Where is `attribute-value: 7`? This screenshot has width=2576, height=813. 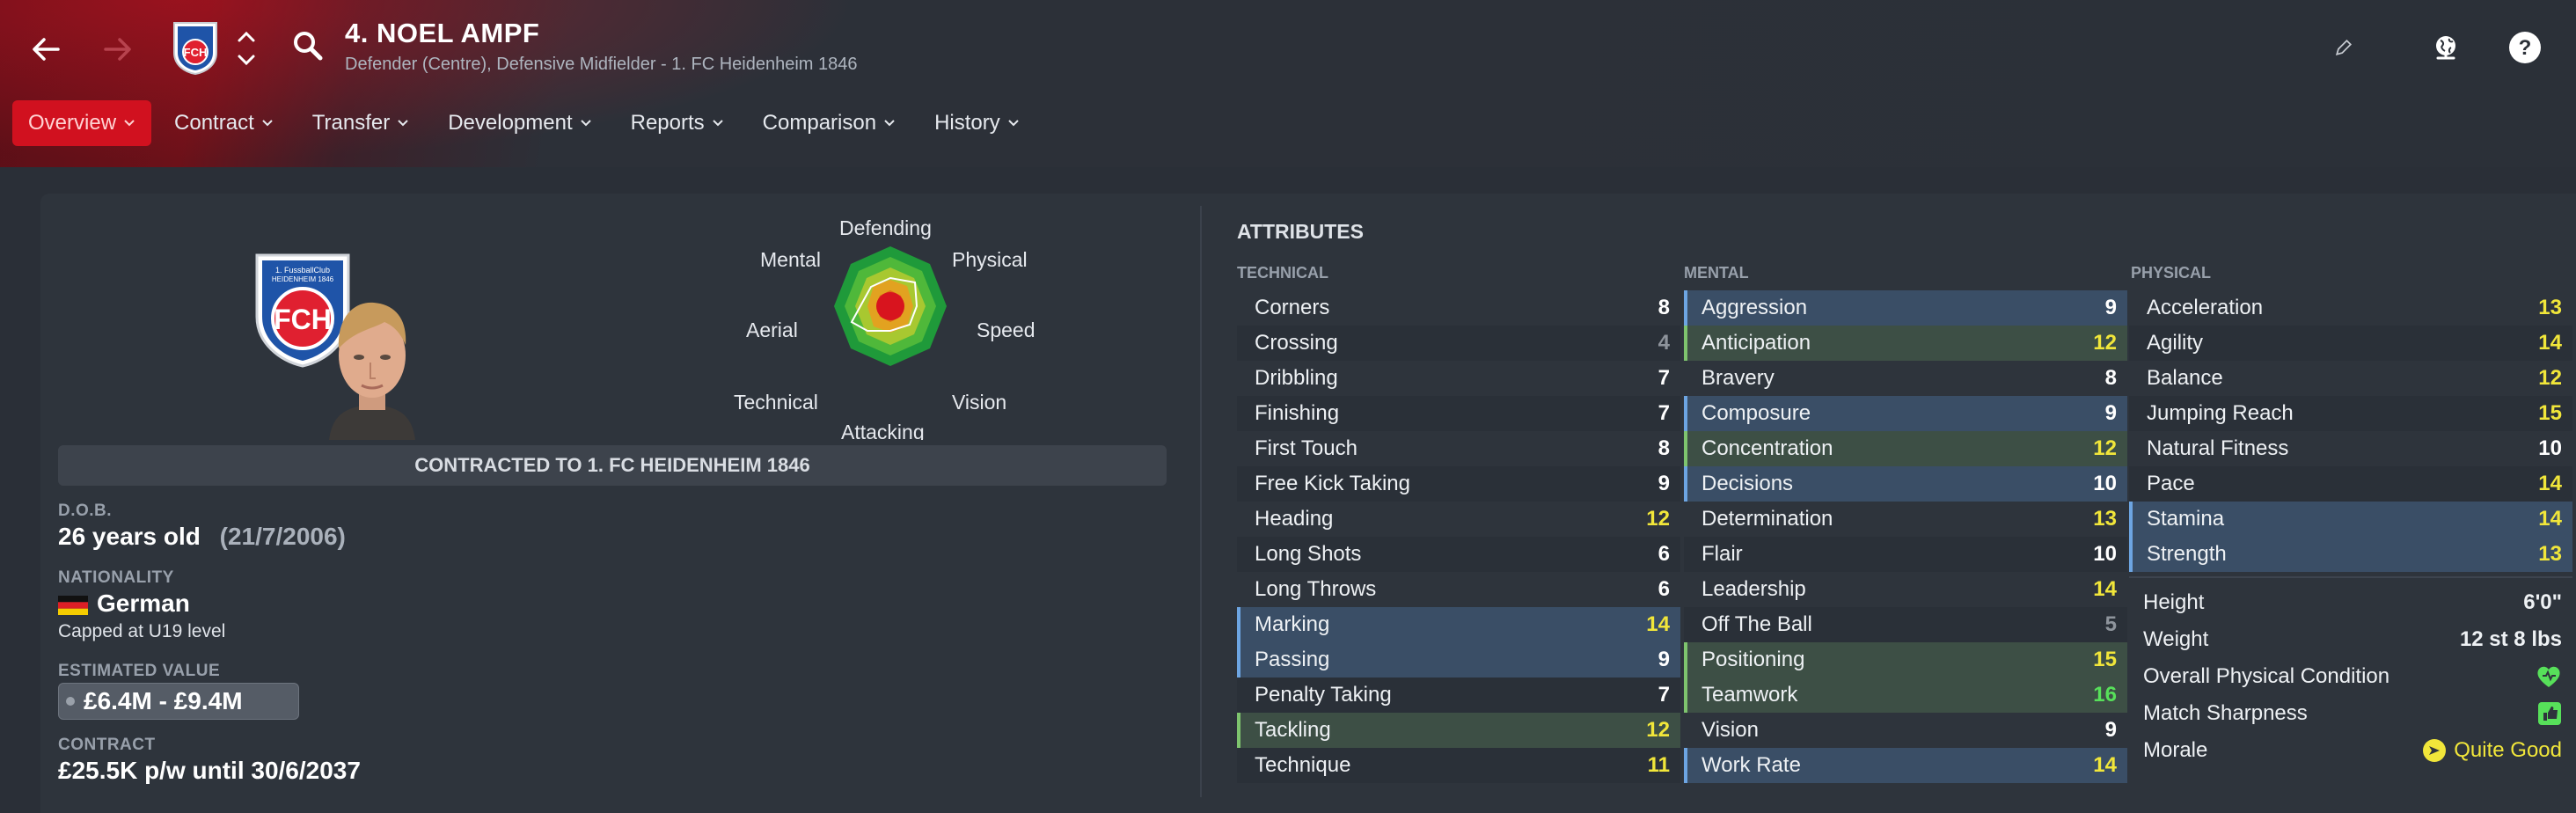 attribute-value: 7 is located at coordinates (1664, 378).